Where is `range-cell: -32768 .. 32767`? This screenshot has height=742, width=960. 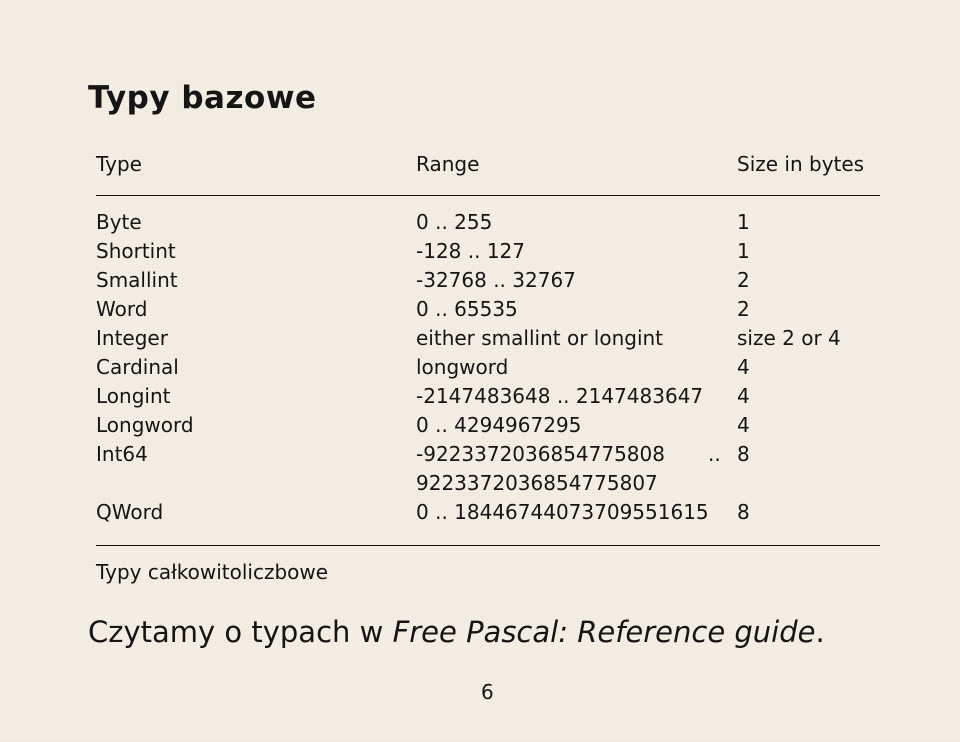
range-cell: -32768 .. 32767 is located at coordinates (496, 280).